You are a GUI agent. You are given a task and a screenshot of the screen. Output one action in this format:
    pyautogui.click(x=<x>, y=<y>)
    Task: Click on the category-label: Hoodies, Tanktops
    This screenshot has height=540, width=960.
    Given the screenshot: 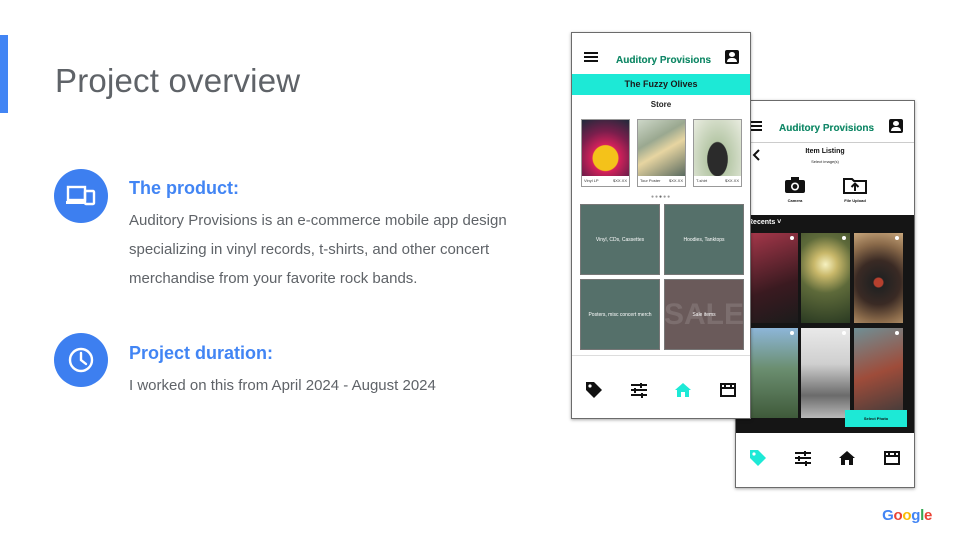 What is the action you would take?
    pyautogui.click(x=704, y=239)
    